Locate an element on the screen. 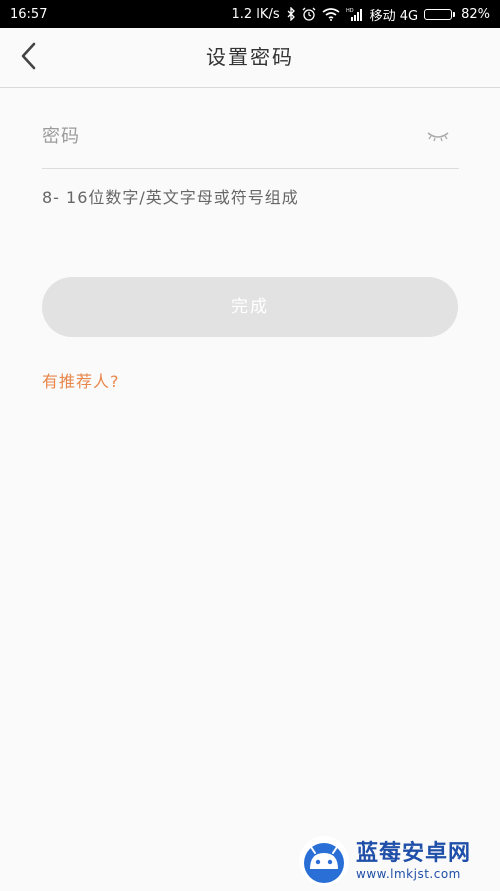 Image resolution: width=500 pixels, height=891 pixels. password-visibility-toggle is located at coordinates (438, 136).